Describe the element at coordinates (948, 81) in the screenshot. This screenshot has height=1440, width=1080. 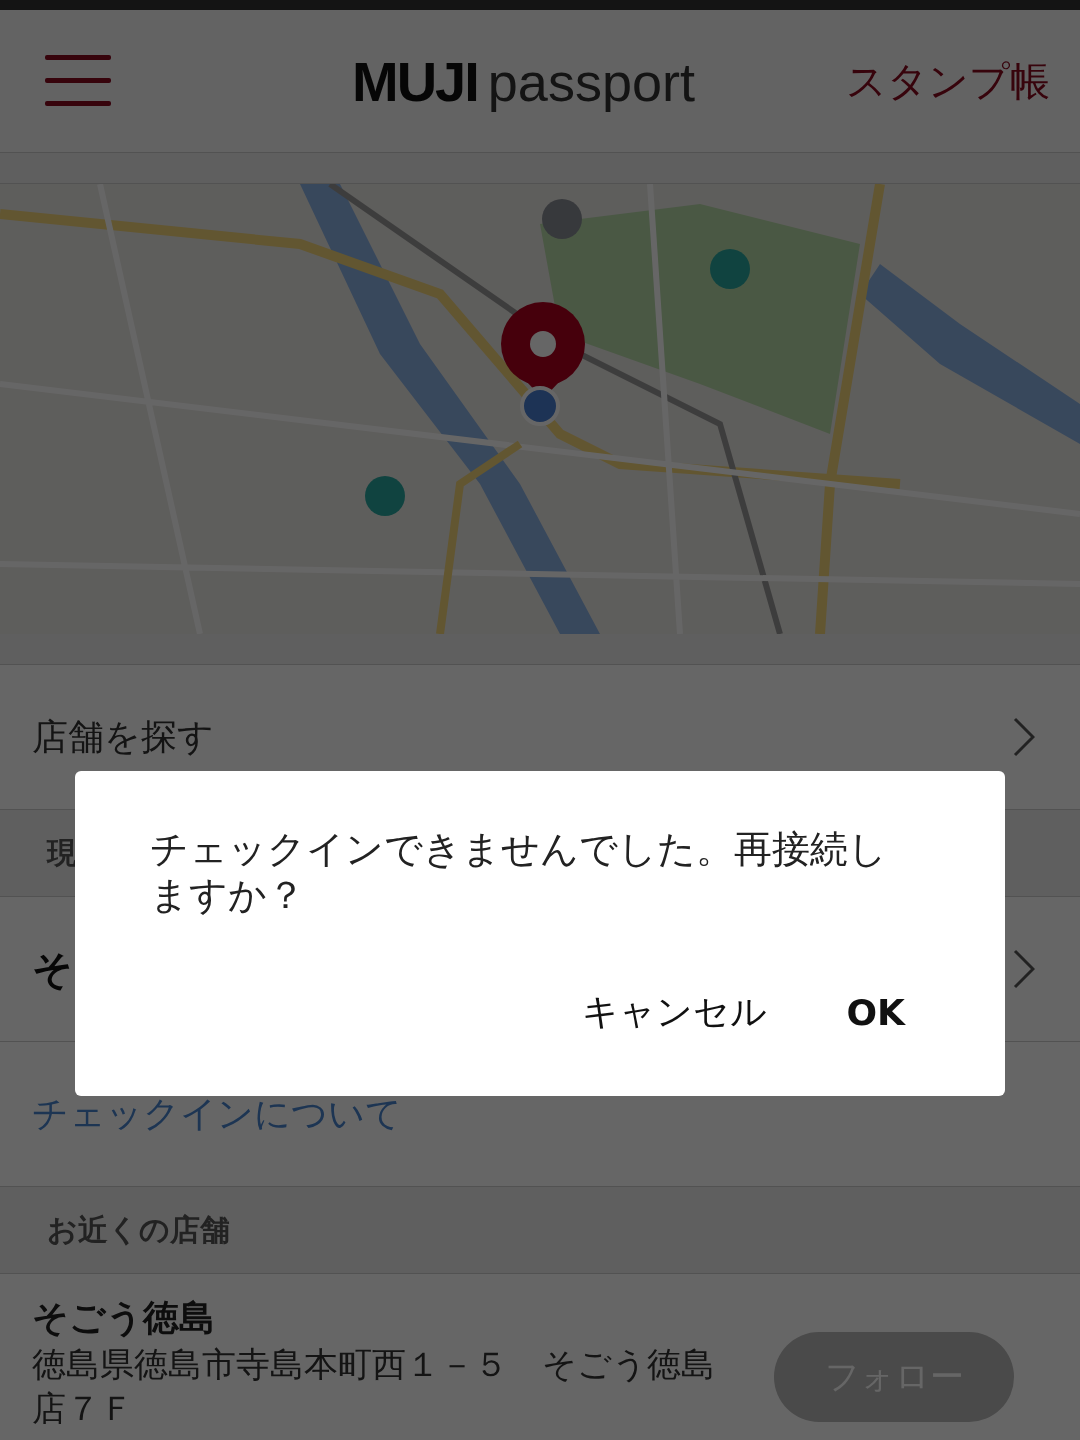
I see `stamp-book-link: スタンプ帳` at that location.